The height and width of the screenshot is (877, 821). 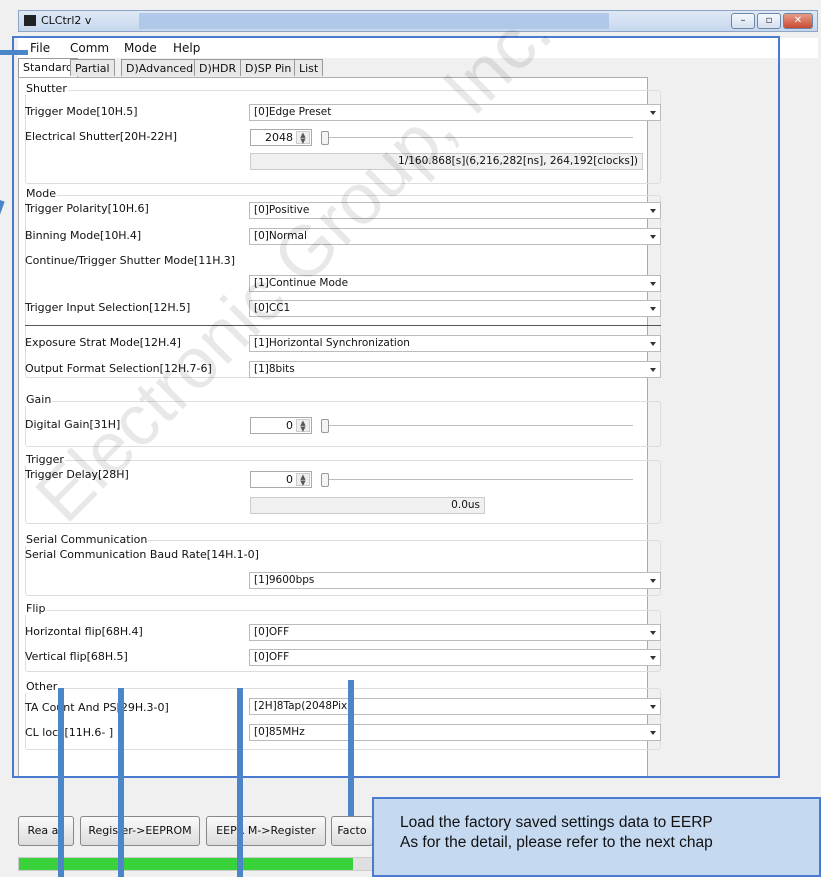 I want to click on trigger-mode-select: [0]Edge Preset, so click(x=455, y=112).